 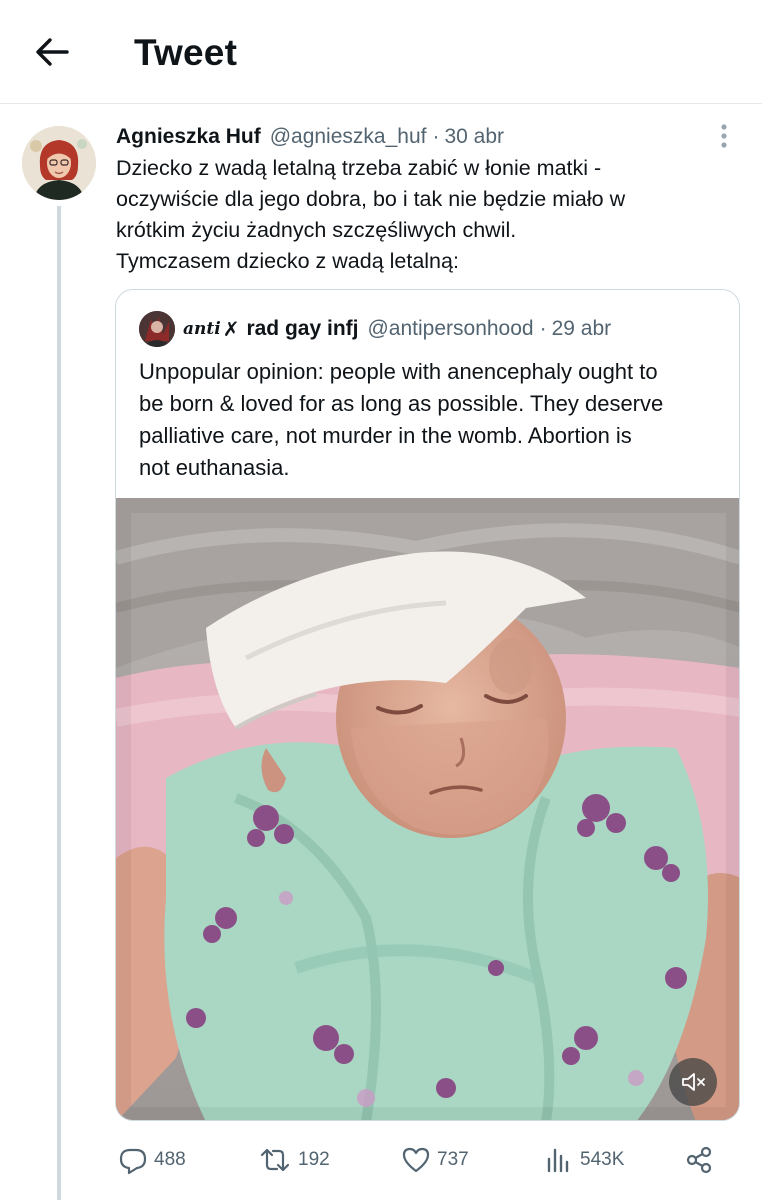 What do you see at coordinates (302, 329) in the screenshot?
I see `quoted-author-name: rad gay infj` at bounding box center [302, 329].